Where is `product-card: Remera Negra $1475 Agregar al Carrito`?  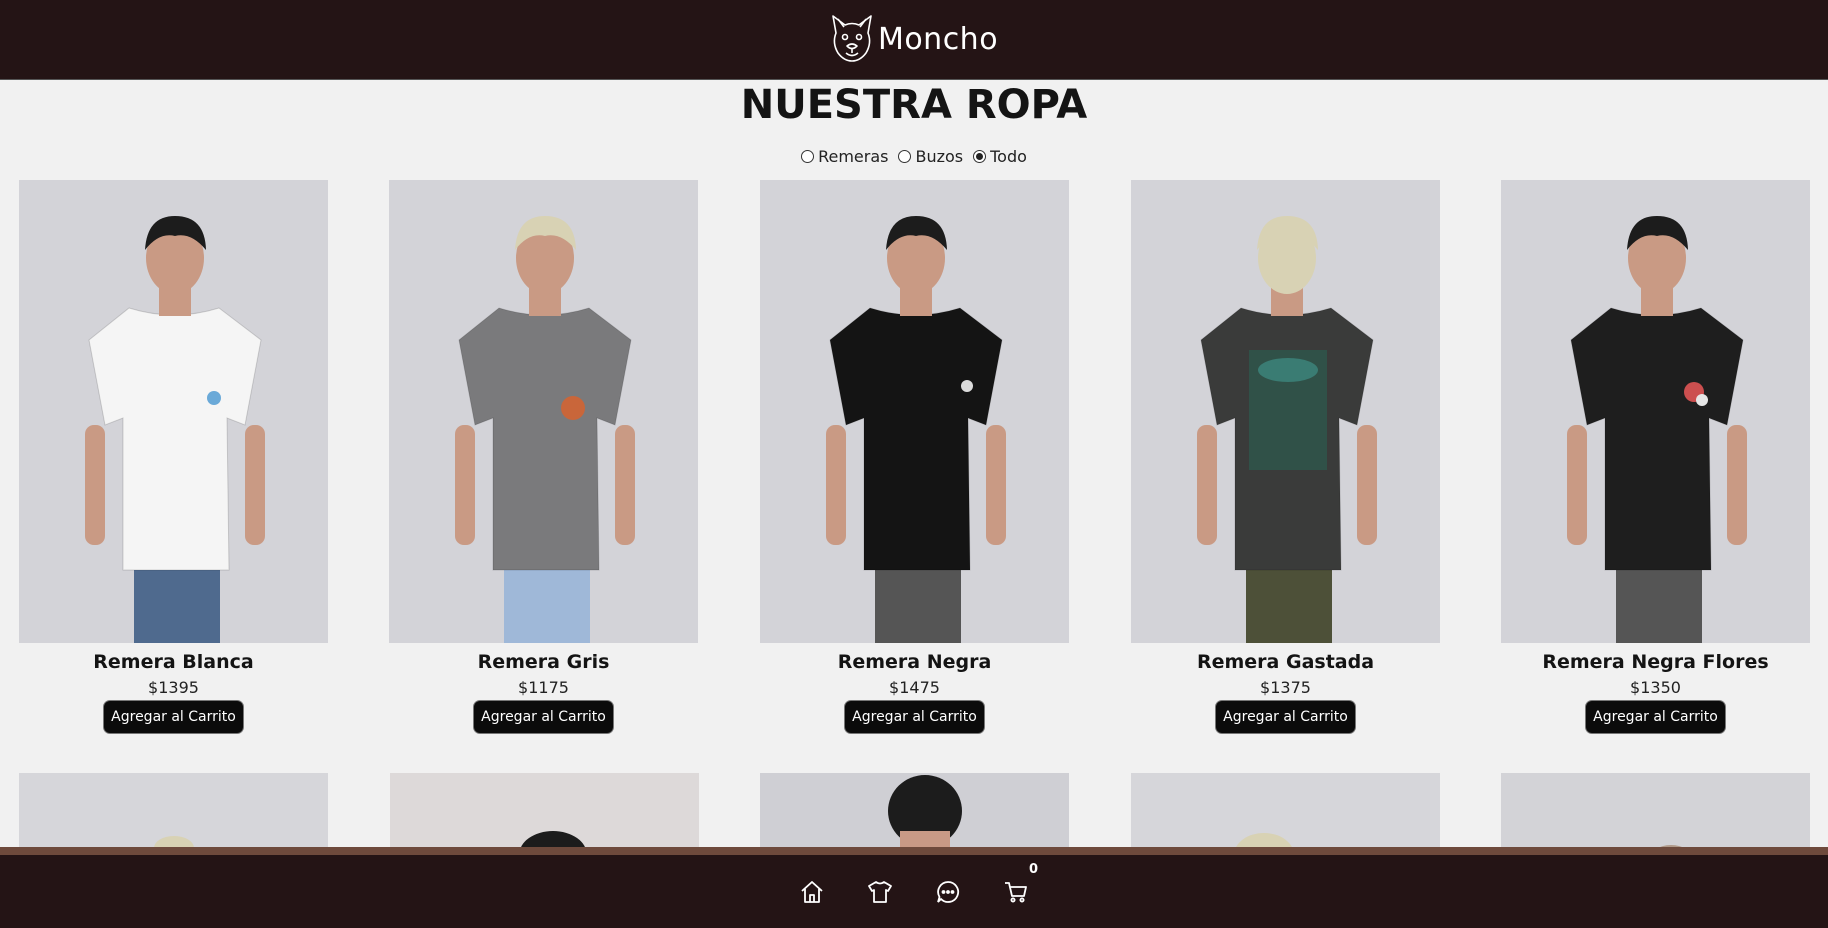 product-card: Remera Negra $1475 Agregar al Carrito is located at coordinates (914, 457).